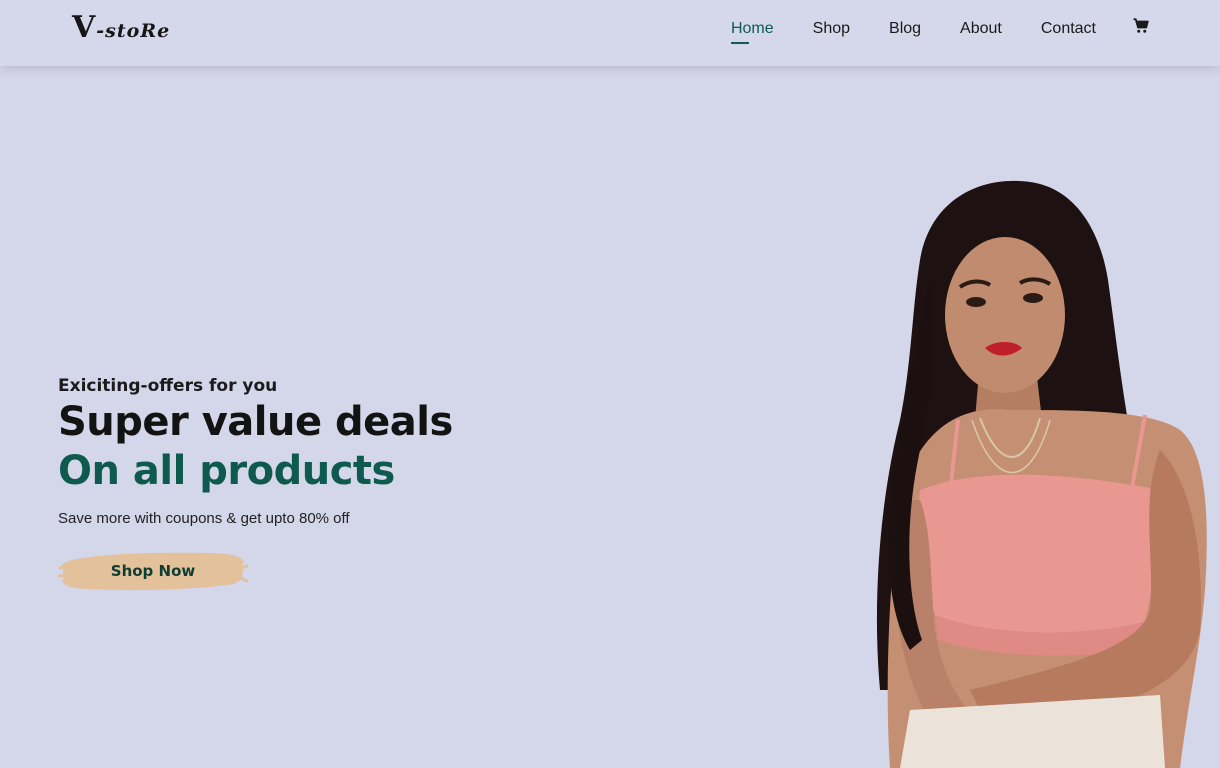  What do you see at coordinates (133, 31) in the screenshot?
I see `logo-small: -stoRe` at bounding box center [133, 31].